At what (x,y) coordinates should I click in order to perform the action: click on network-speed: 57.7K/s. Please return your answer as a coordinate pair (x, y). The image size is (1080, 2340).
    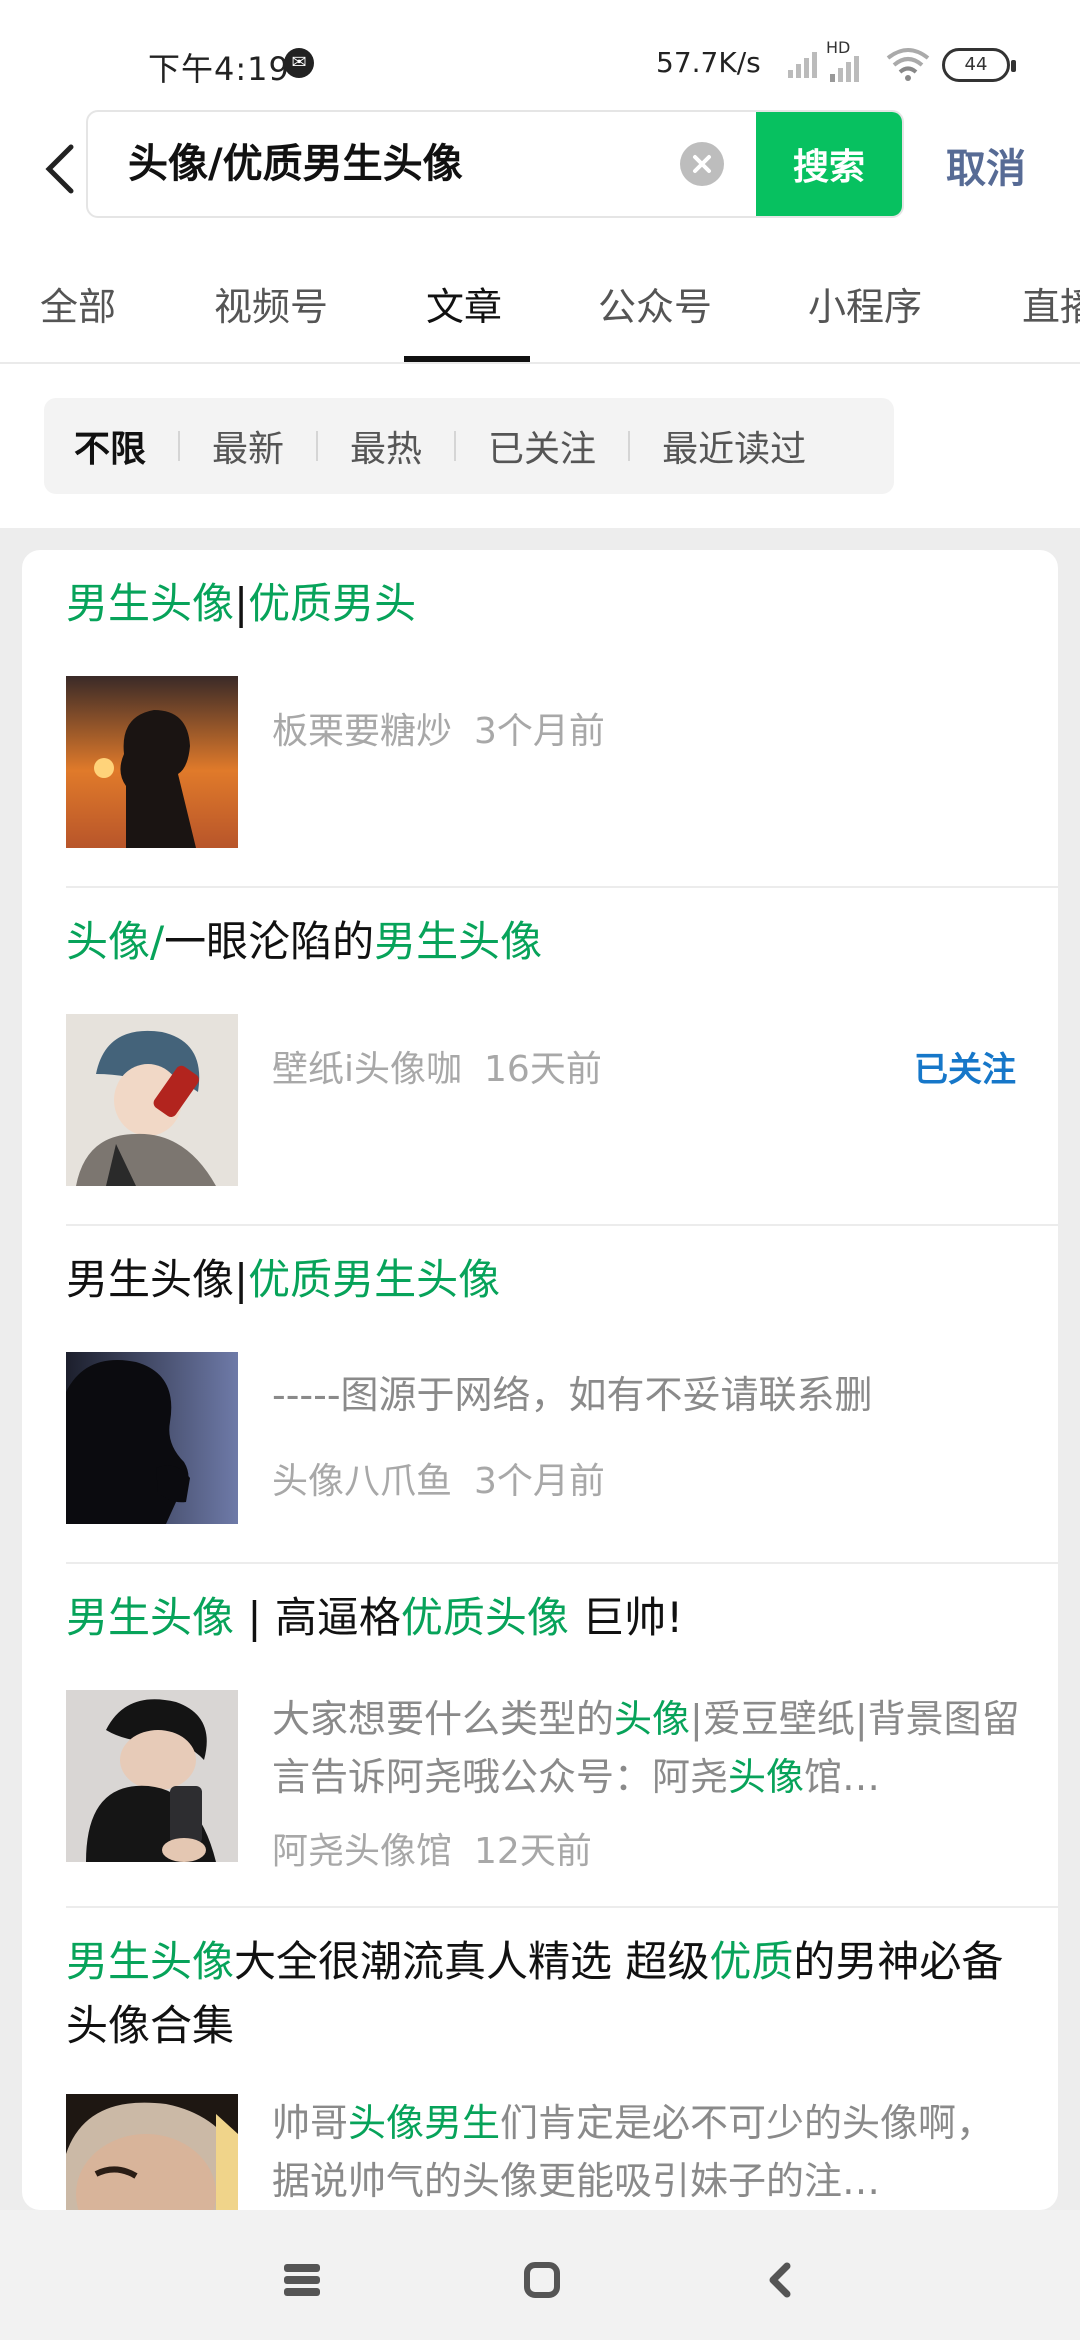
    Looking at the image, I should click on (708, 62).